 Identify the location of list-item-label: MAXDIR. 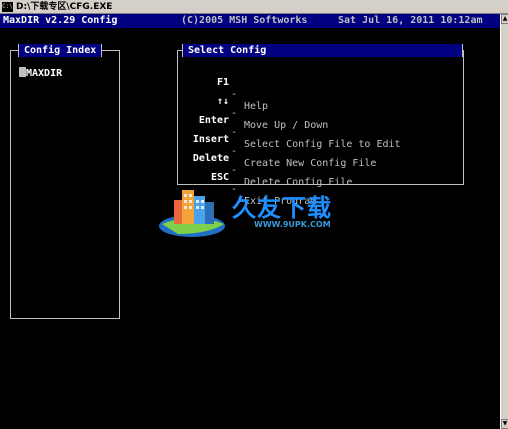
(44, 73).